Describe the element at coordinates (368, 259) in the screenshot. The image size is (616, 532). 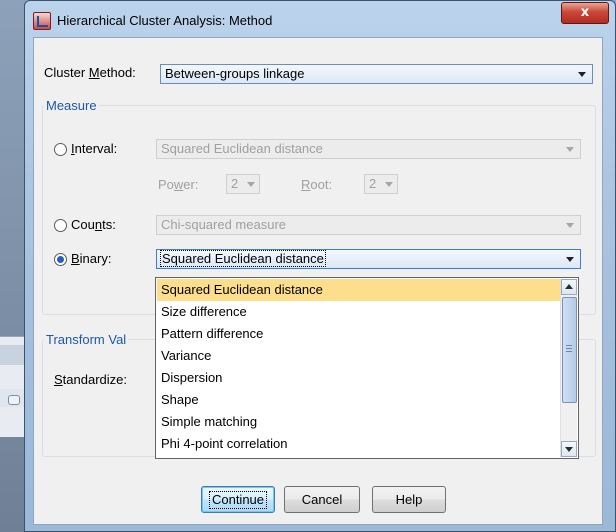
I see `binary-measure-select: Squared Euclidean distance` at that location.